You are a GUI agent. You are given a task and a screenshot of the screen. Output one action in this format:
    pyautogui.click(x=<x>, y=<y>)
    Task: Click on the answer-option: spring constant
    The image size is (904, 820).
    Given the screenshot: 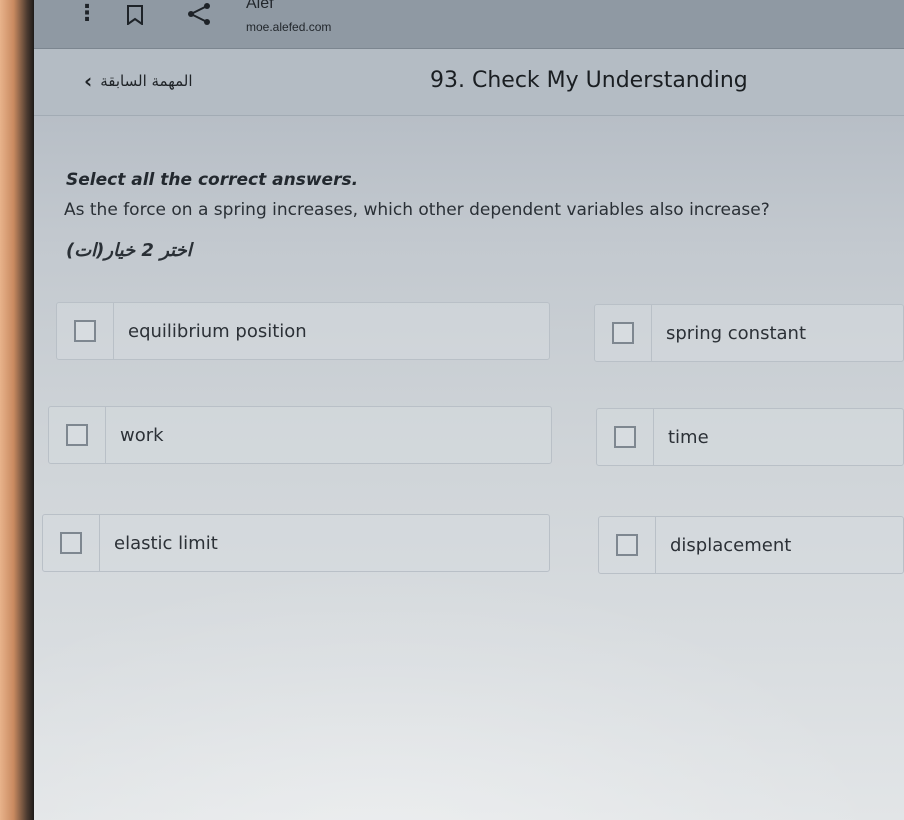 What is the action you would take?
    pyautogui.click(x=749, y=333)
    